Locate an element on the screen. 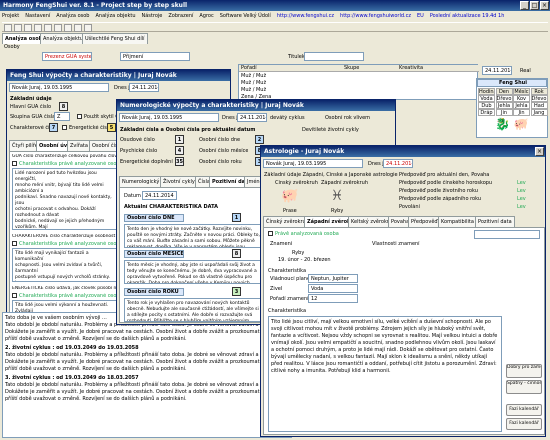 This screenshot has width=550, height=440. energ-check-wrap: Charakteristika právě analyzované osoby is located at coordinates (67, 296).